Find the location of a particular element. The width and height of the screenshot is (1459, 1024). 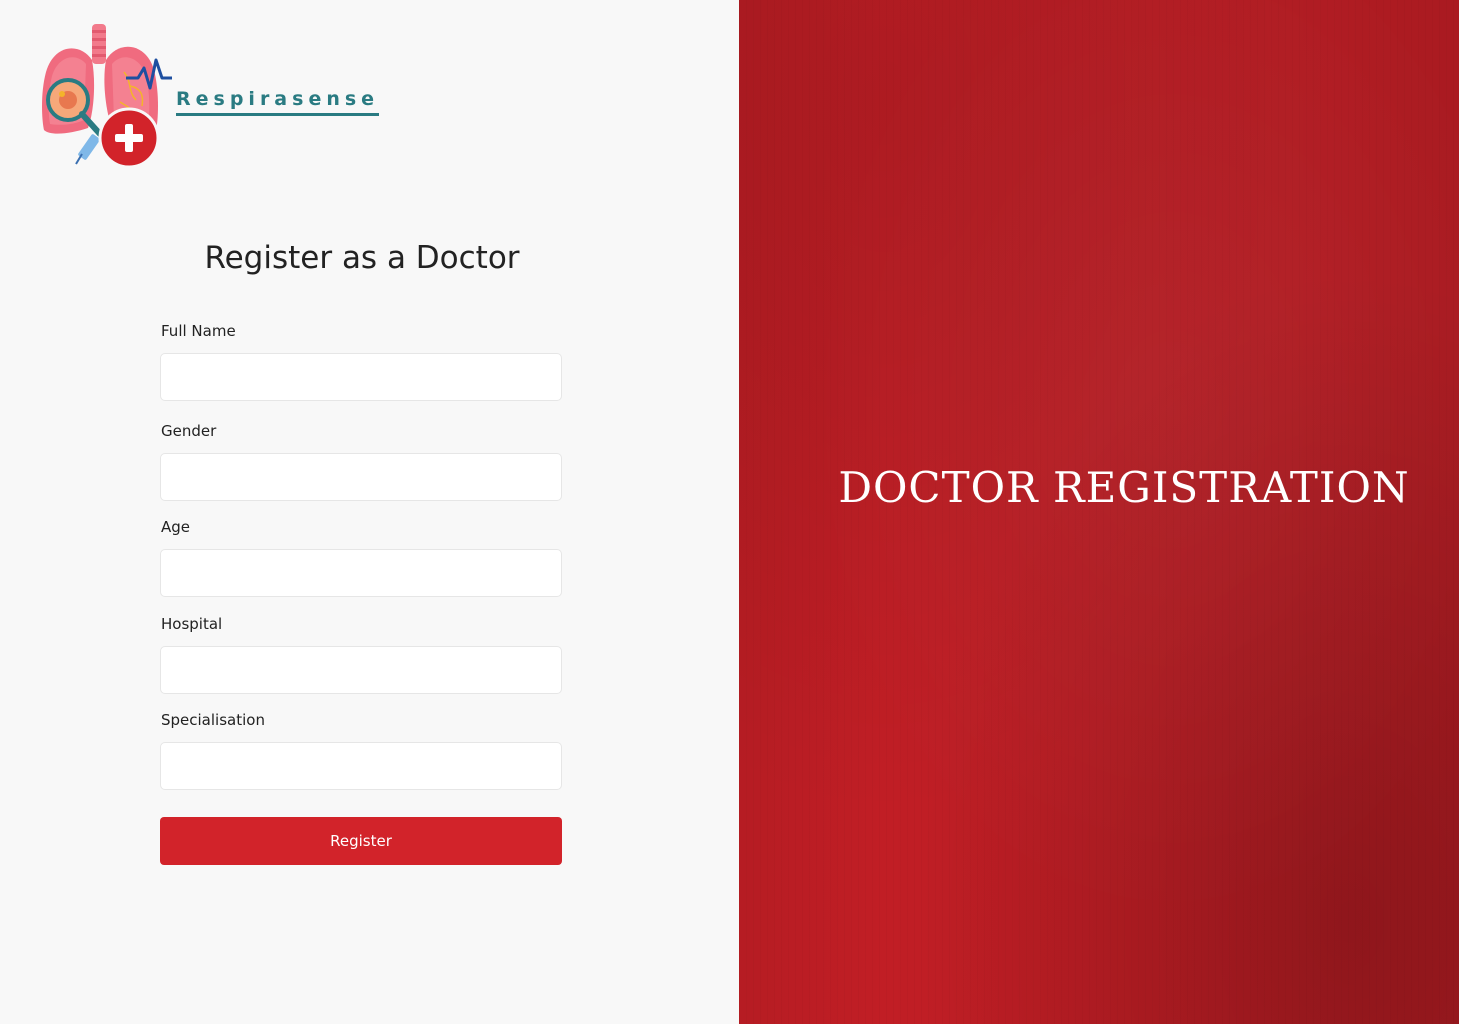

hospital-label: Hospital is located at coordinates (192, 624).